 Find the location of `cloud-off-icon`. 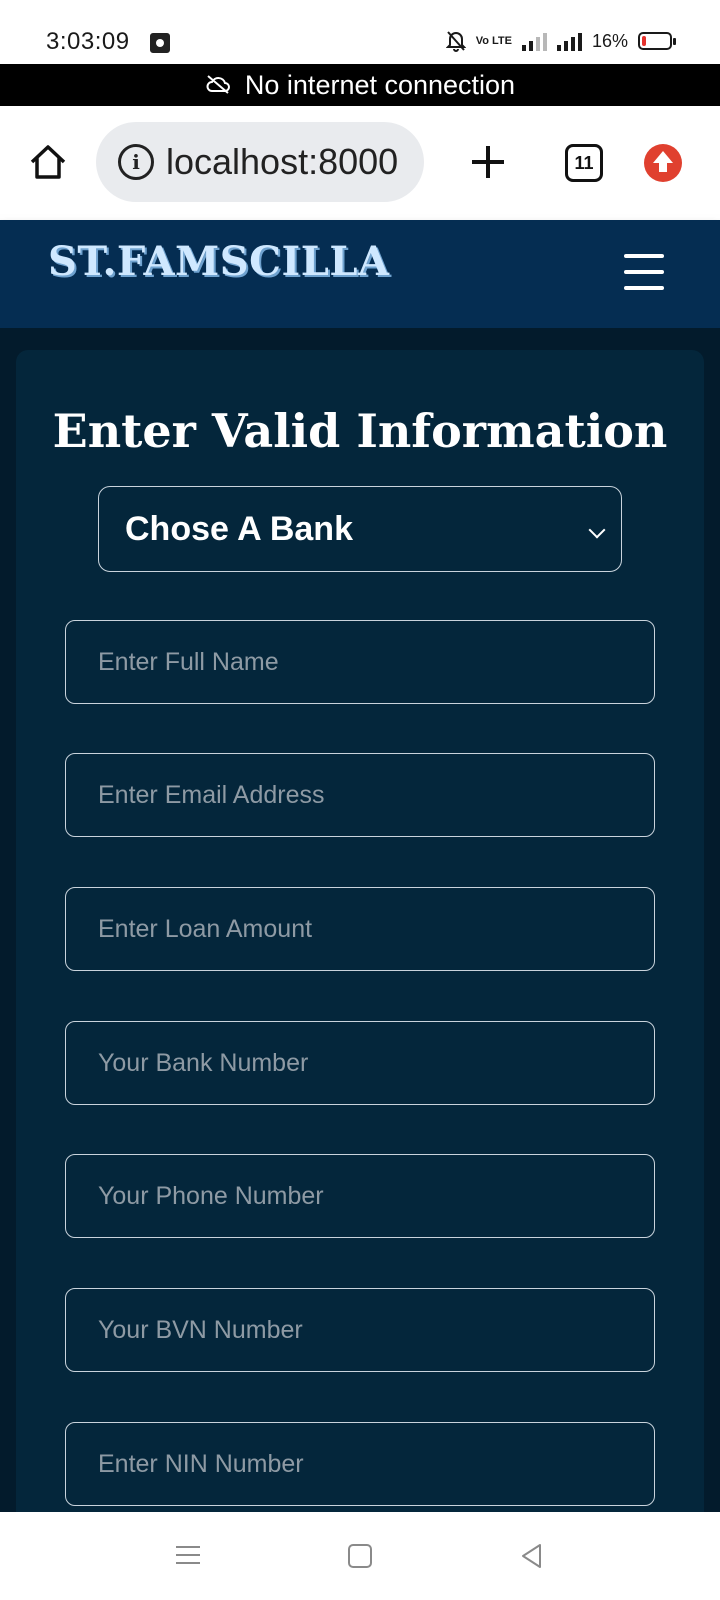

cloud-off-icon is located at coordinates (218, 85).